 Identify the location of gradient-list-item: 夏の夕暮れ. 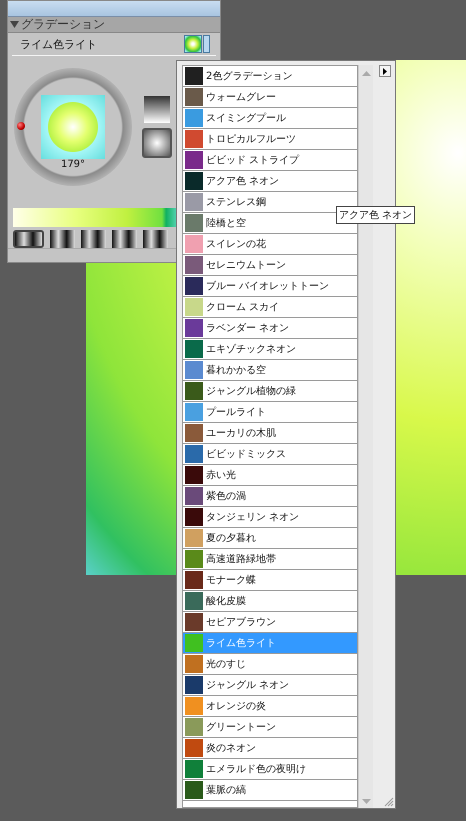
(270, 538).